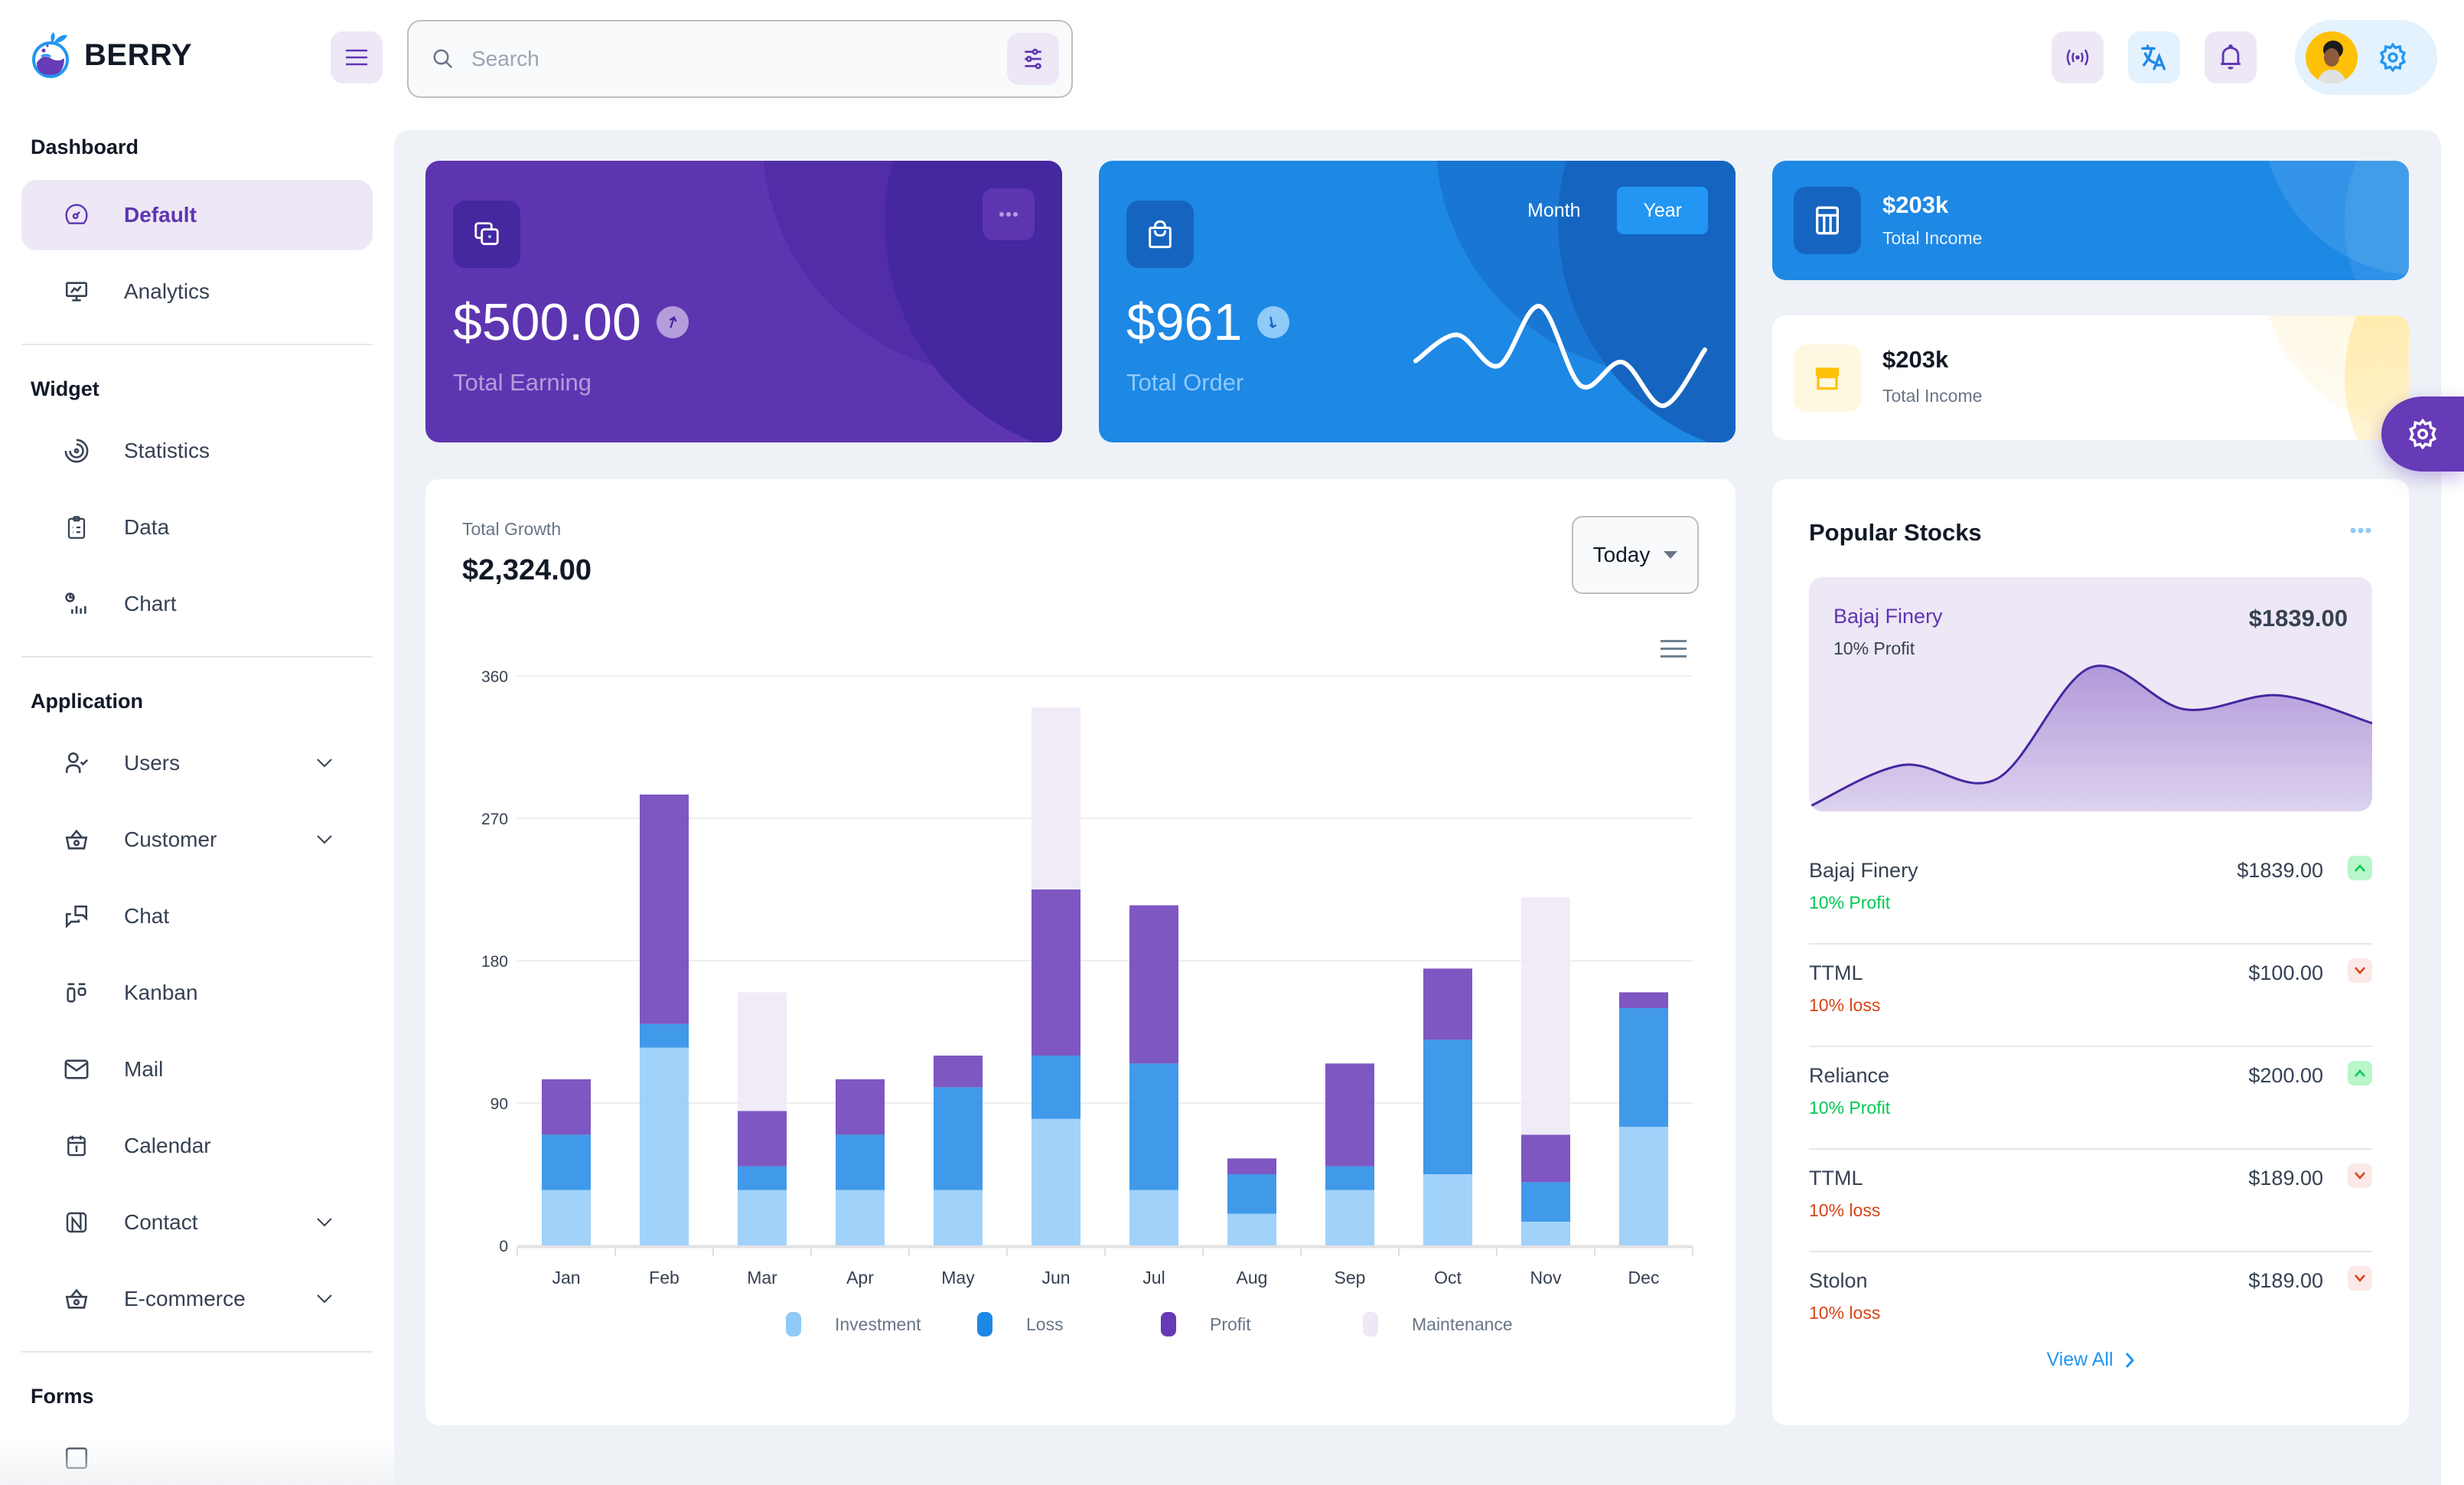 This screenshot has width=2464, height=1485. I want to click on legend-swatch-maintenance, so click(1370, 1324).